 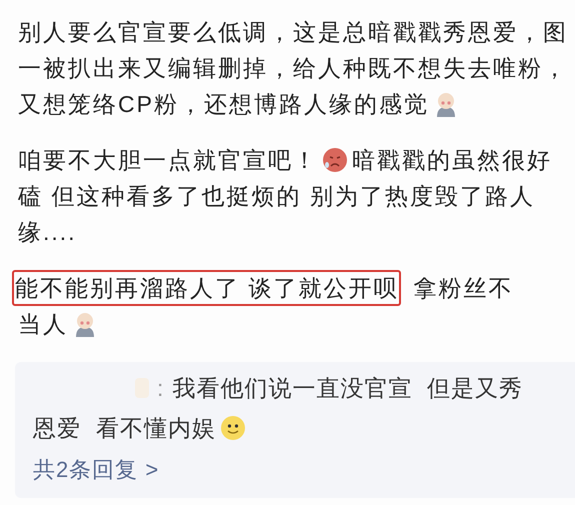 I want to click on reply-text: 我看他们说一直没官宣 但是又秀, so click(x=348, y=388).